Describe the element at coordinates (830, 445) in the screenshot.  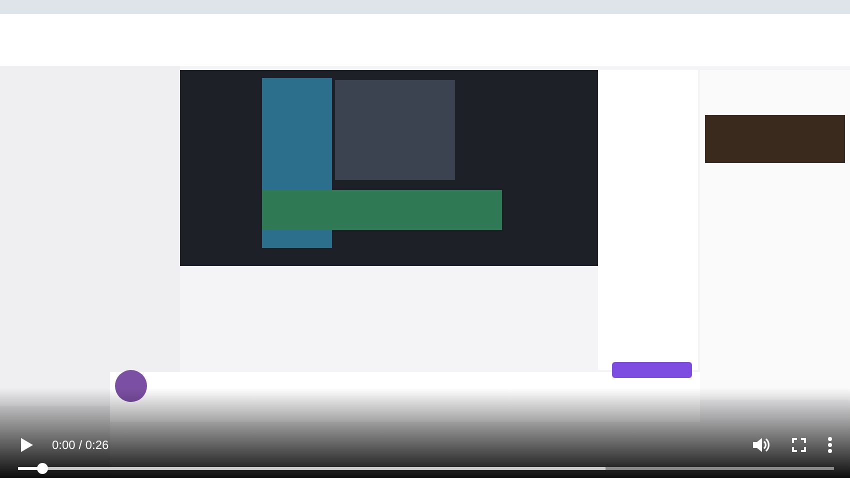
I see `more-icon` at that location.